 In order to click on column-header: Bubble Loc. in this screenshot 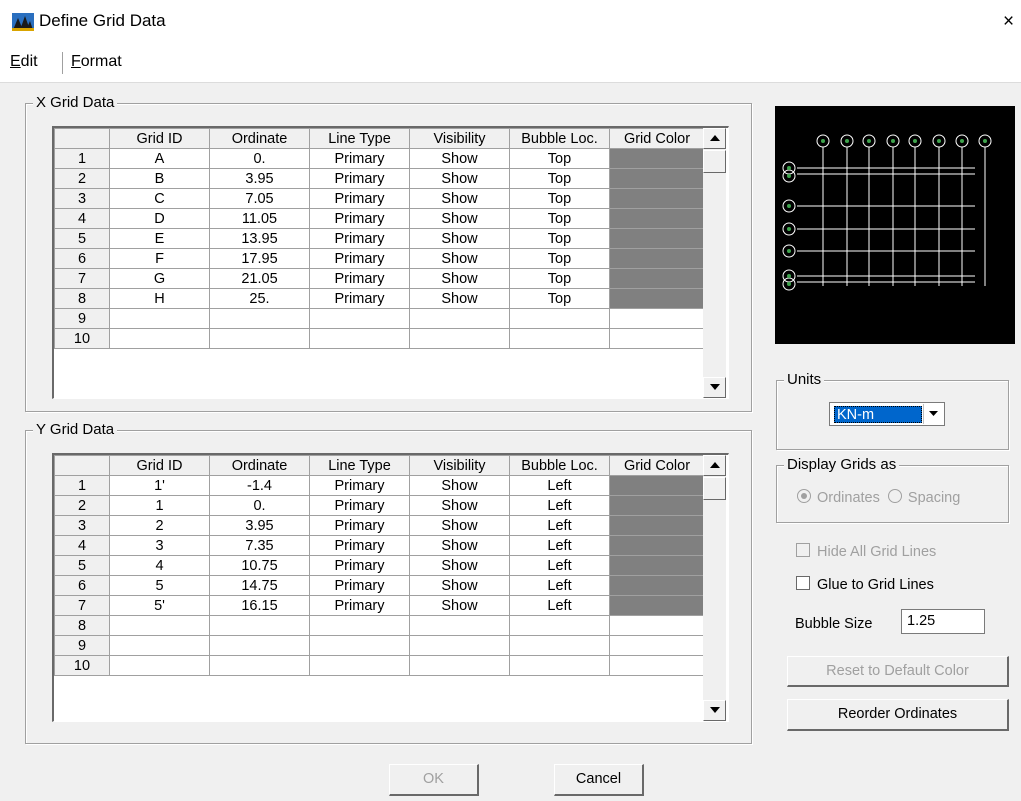, I will do `click(559, 465)`.